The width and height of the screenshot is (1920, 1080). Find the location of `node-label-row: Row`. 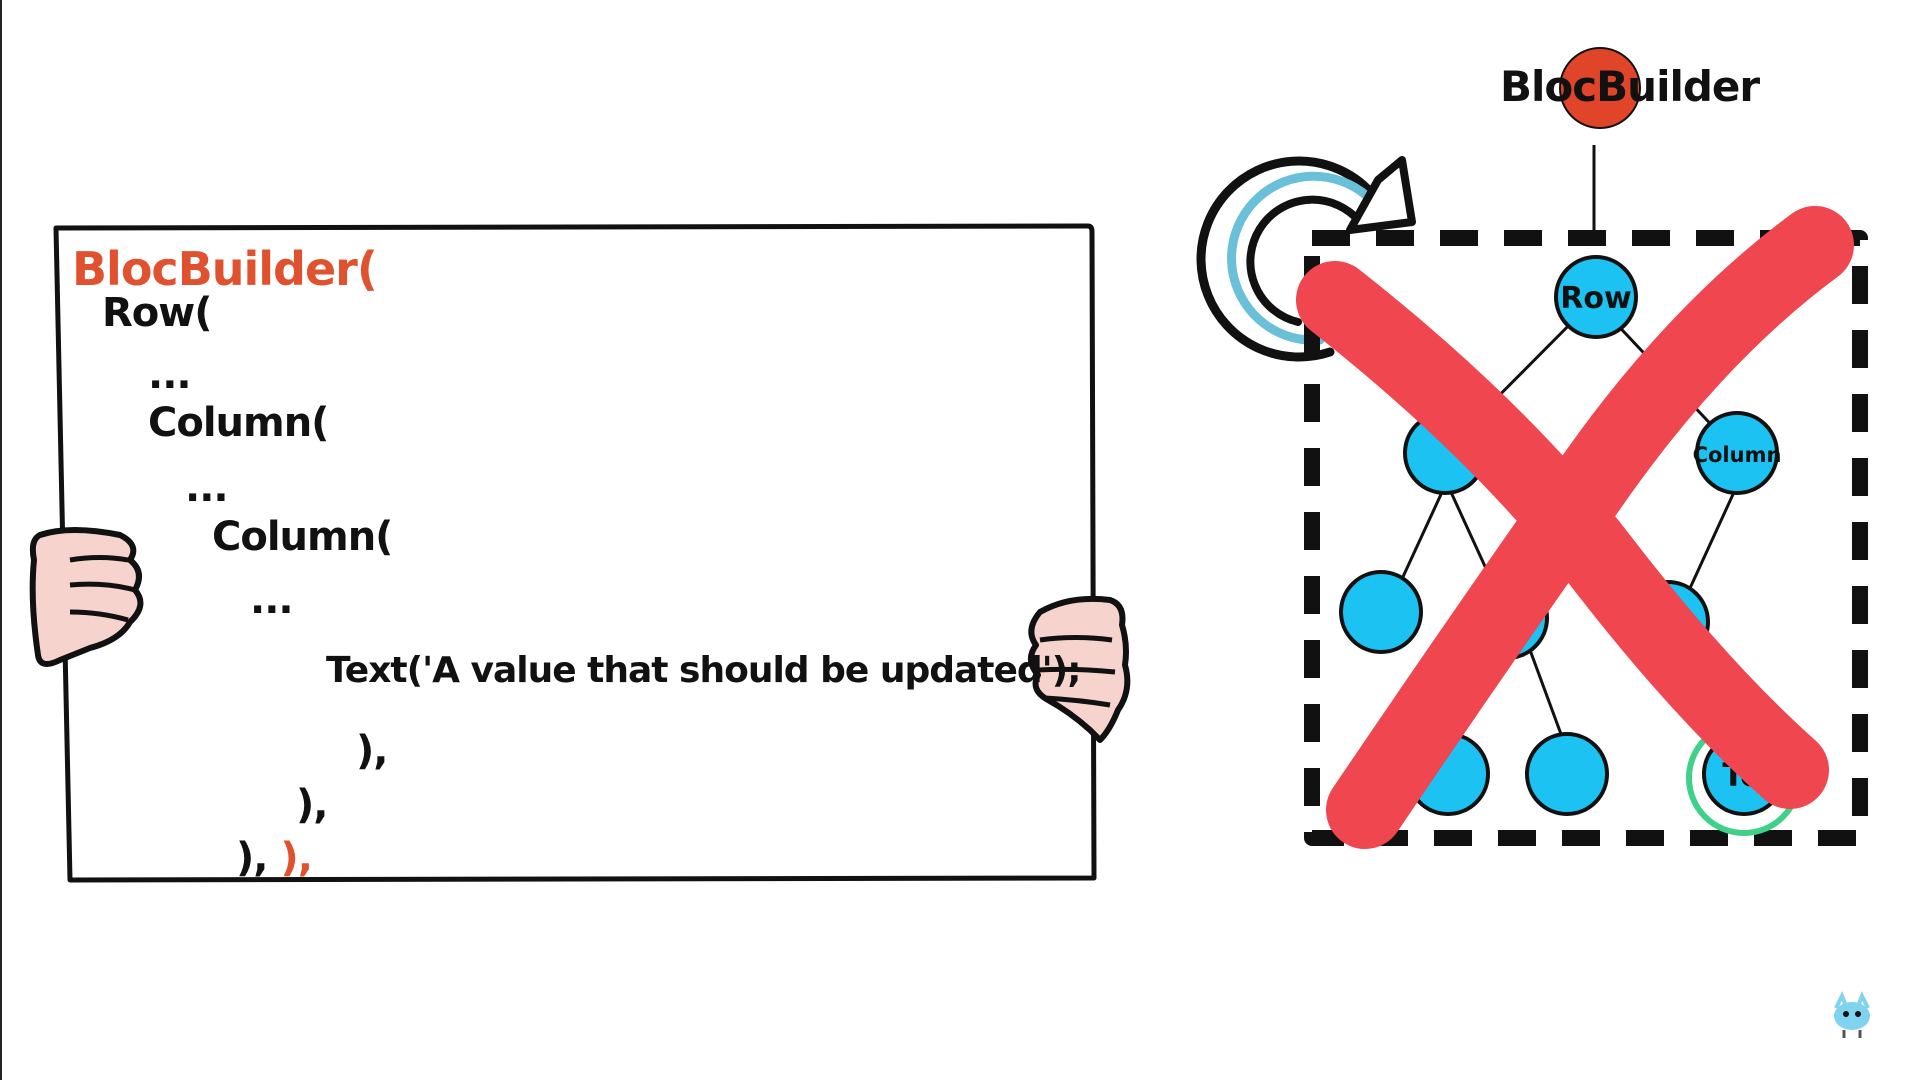

node-label-row: Row is located at coordinates (1595, 298).